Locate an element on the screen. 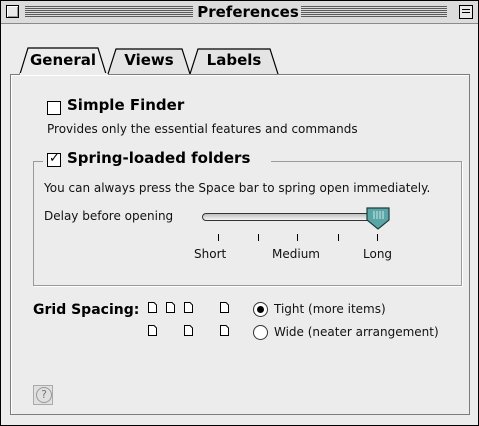 This screenshot has width=479, height=426. spring-loaded-checkbox: ✓ is located at coordinates (54, 159).